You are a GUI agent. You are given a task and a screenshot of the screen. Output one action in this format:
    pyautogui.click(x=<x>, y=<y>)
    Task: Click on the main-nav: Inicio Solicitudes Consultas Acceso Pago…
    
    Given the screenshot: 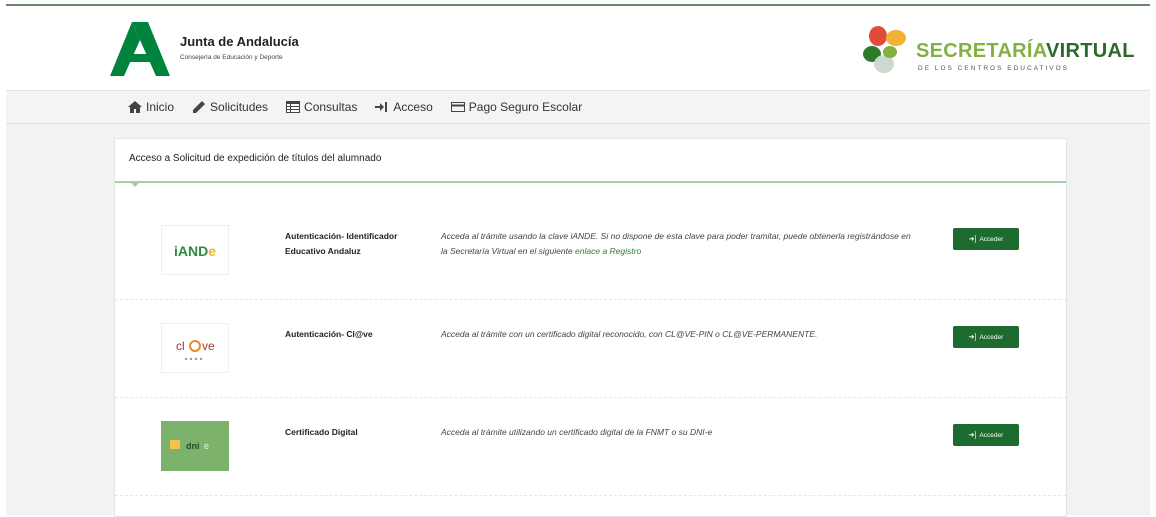 What is the action you would take?
    pyautogui.click(x=578, y=107)
    